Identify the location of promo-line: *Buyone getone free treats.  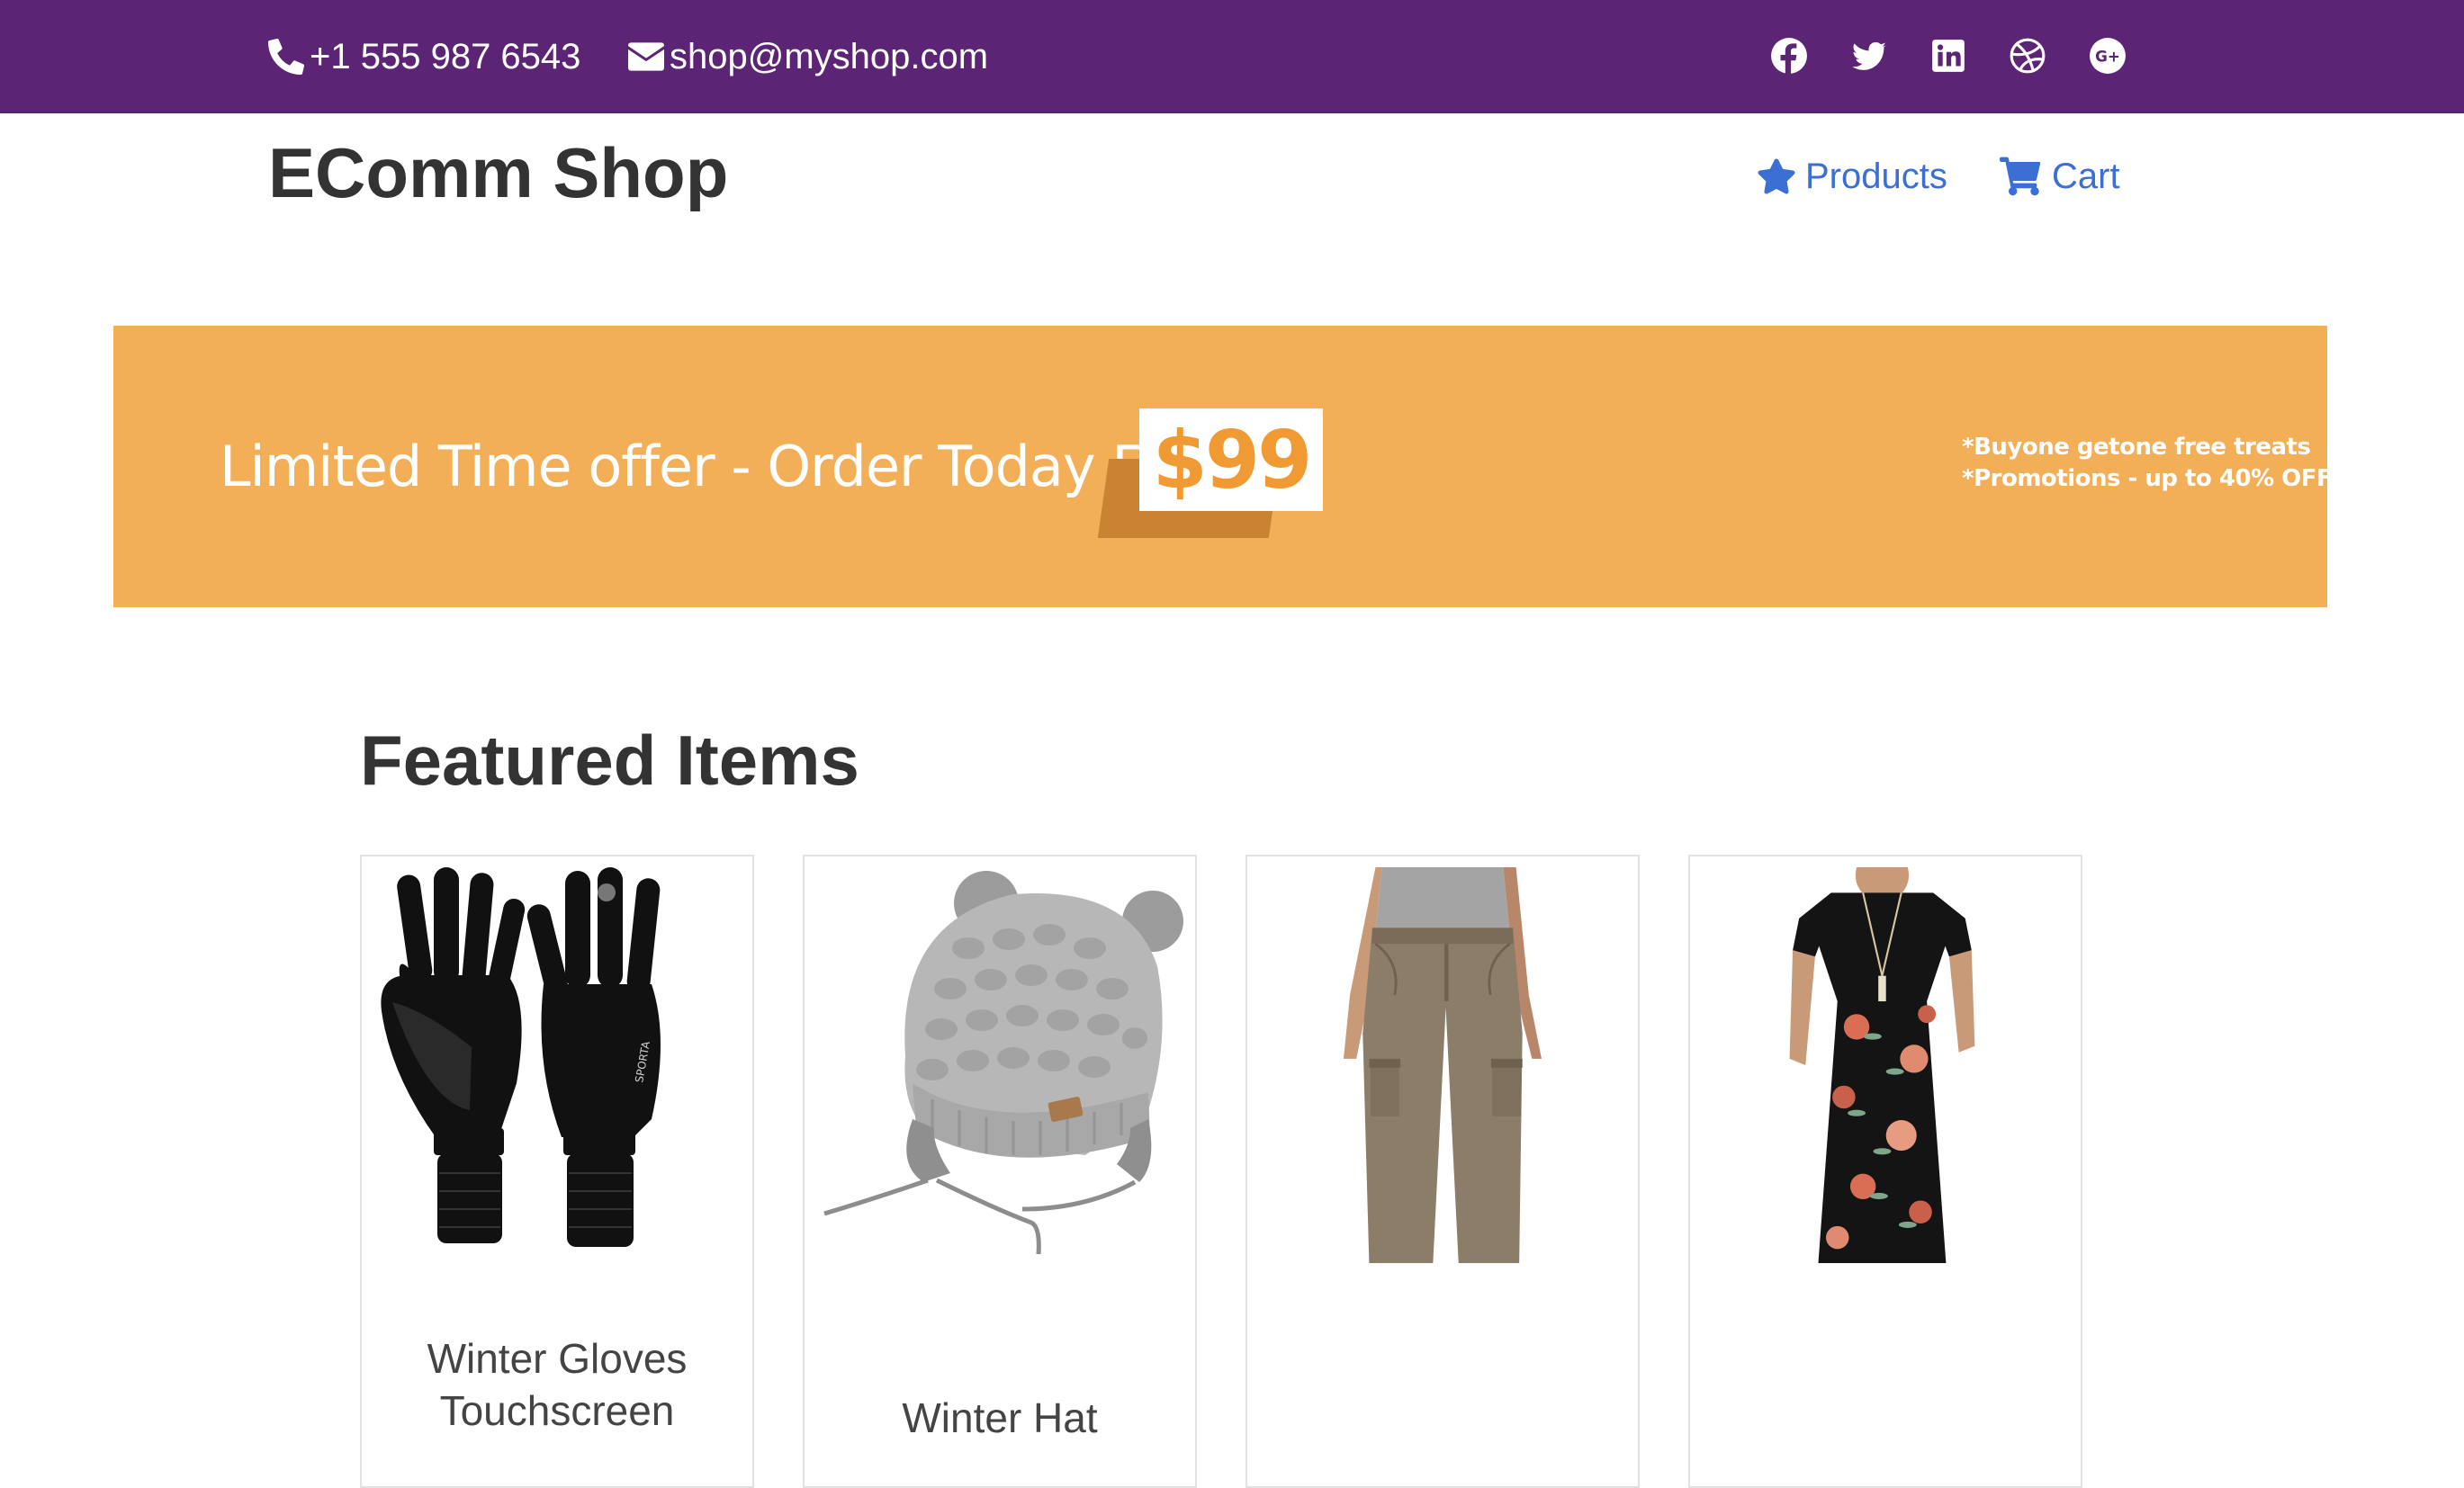
(2136, 447).